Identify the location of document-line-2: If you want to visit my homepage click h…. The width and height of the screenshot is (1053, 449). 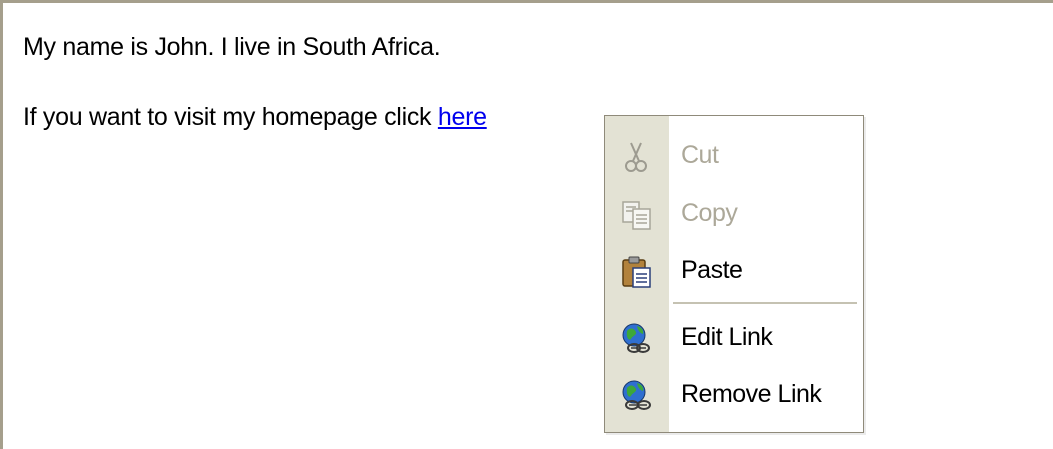
(255, 117).